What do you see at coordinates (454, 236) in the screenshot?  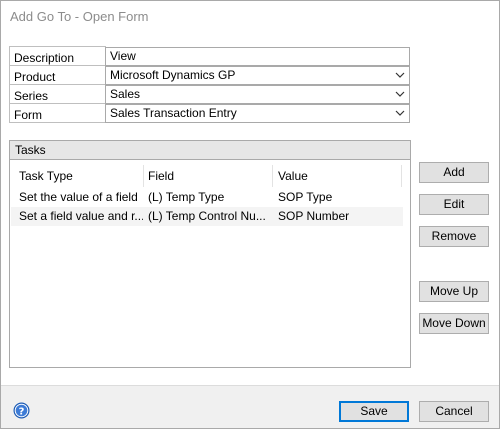 I see `remove-button: Remove` at bounding box center [454, 236].